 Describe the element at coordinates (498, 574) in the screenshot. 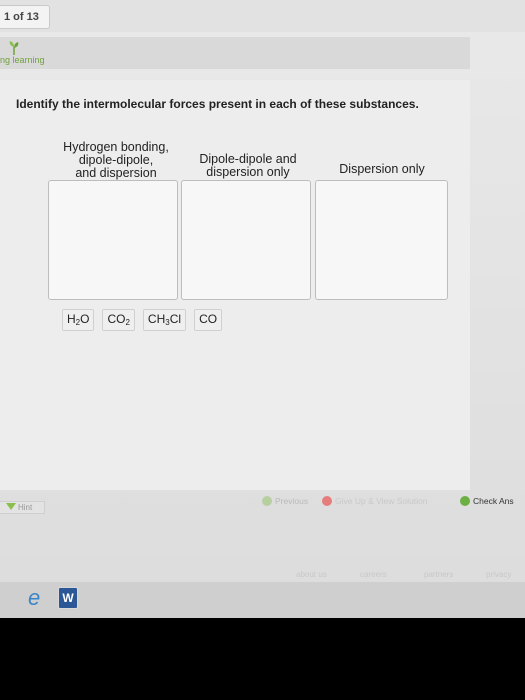

I see `footer-link-privacy: privacy` at that location.